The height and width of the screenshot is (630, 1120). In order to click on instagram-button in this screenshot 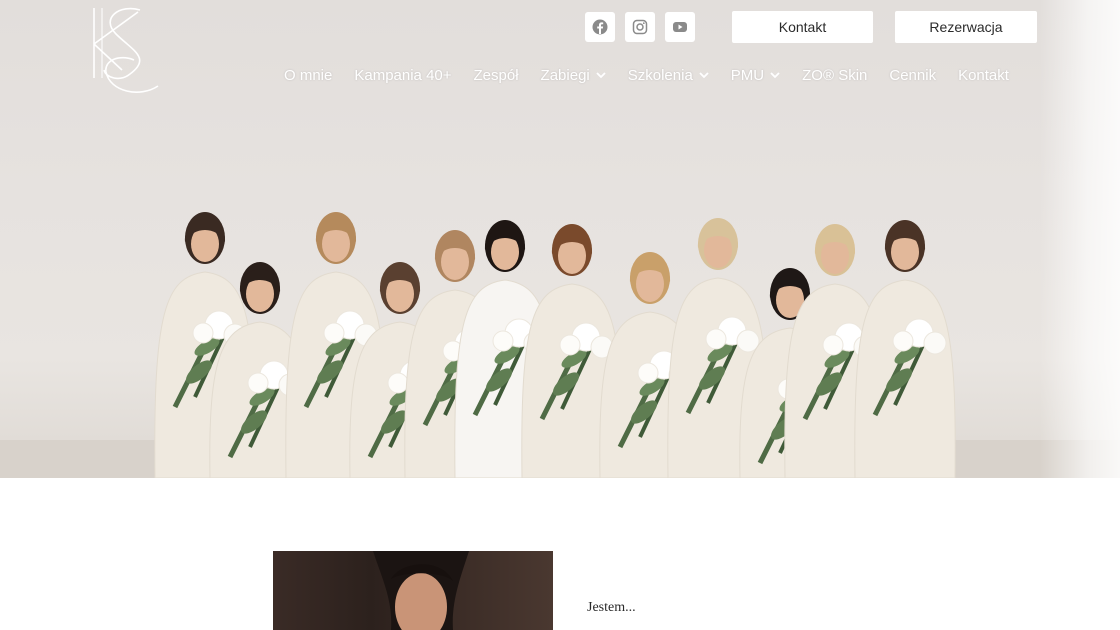, I will do `click(640, 27)`.